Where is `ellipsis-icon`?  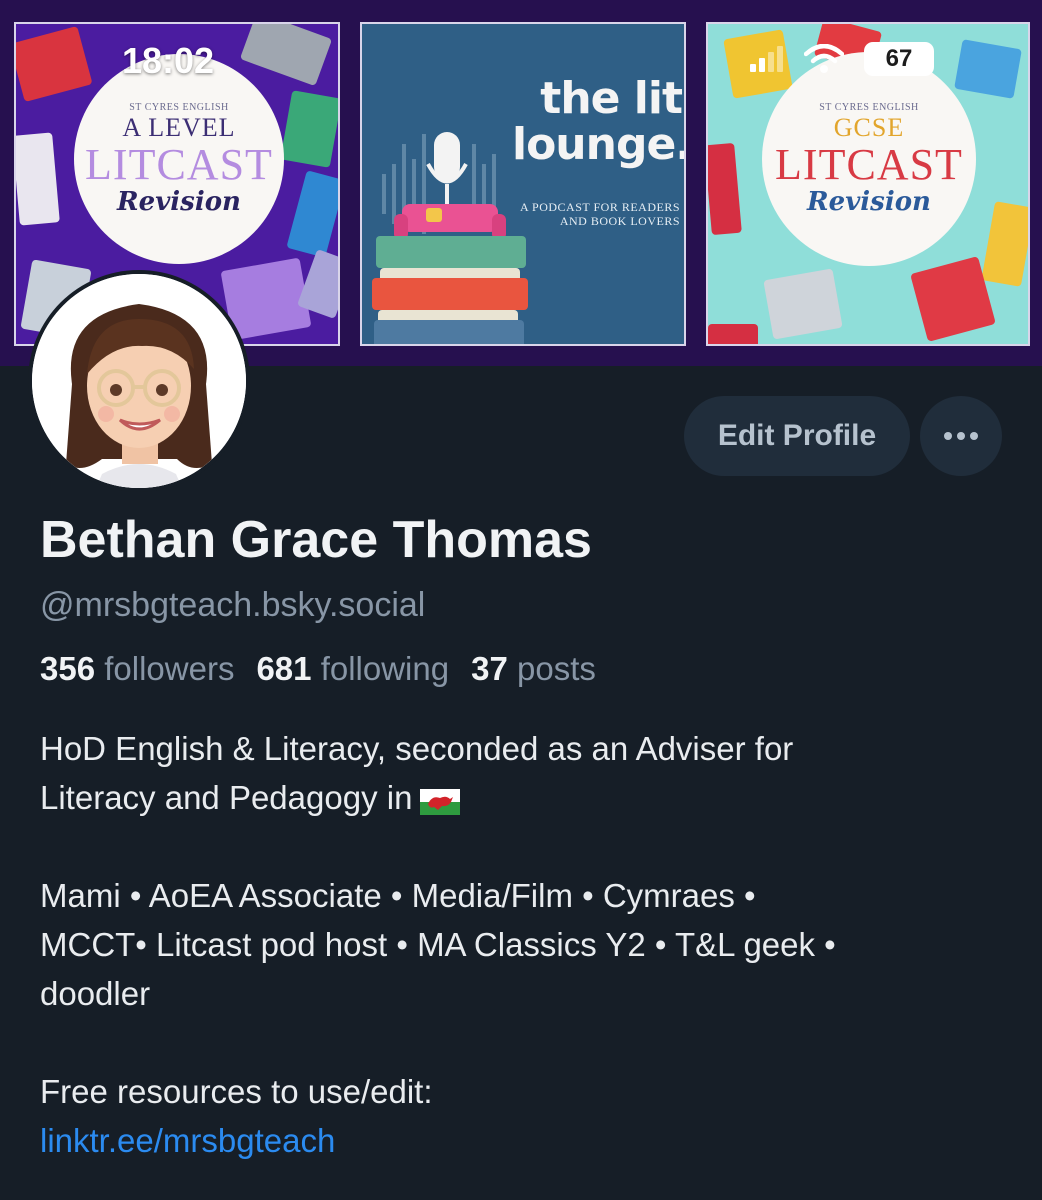 ellipsis-icon is located at coordinates (961, 436).